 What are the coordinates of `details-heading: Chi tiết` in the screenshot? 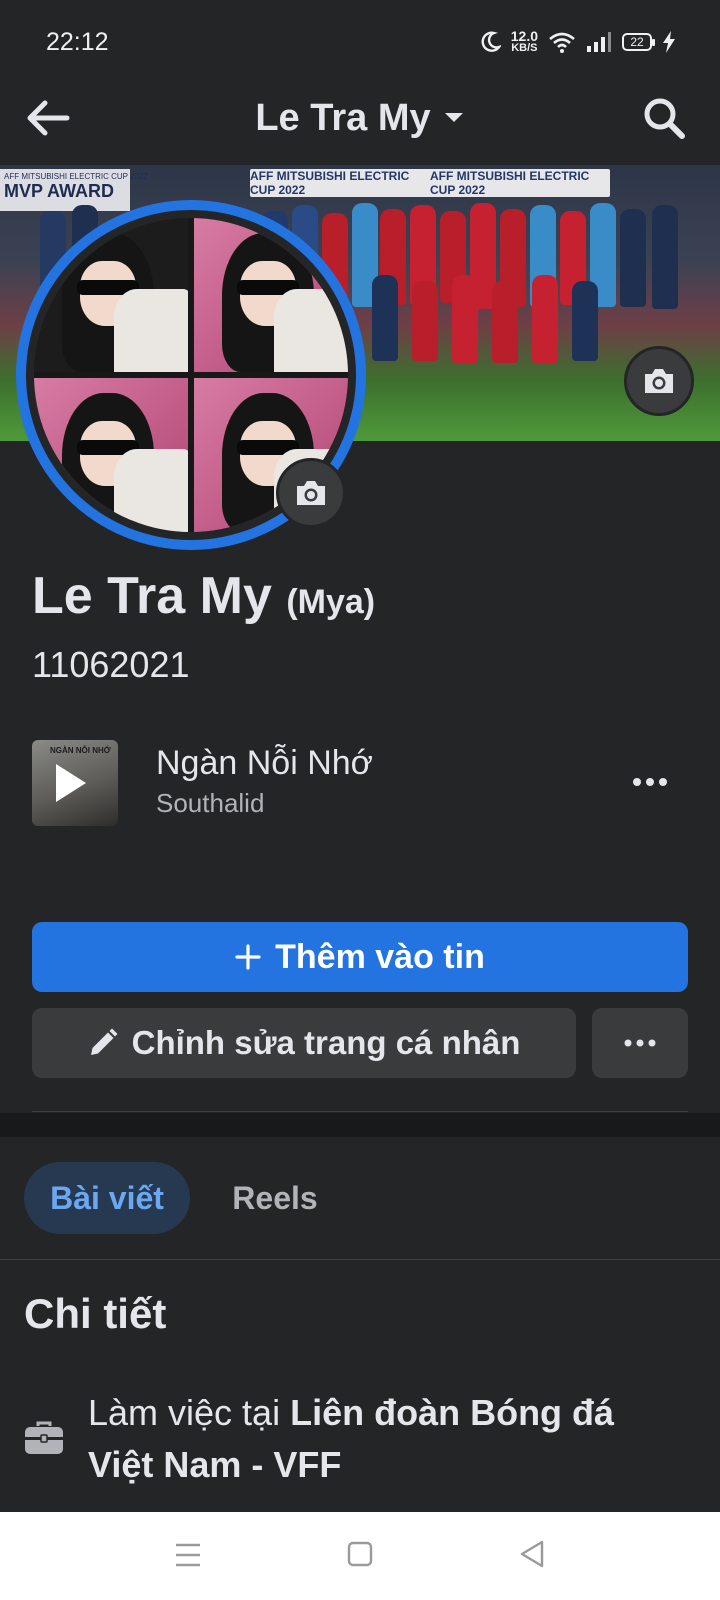 It's located at (95, 1313).